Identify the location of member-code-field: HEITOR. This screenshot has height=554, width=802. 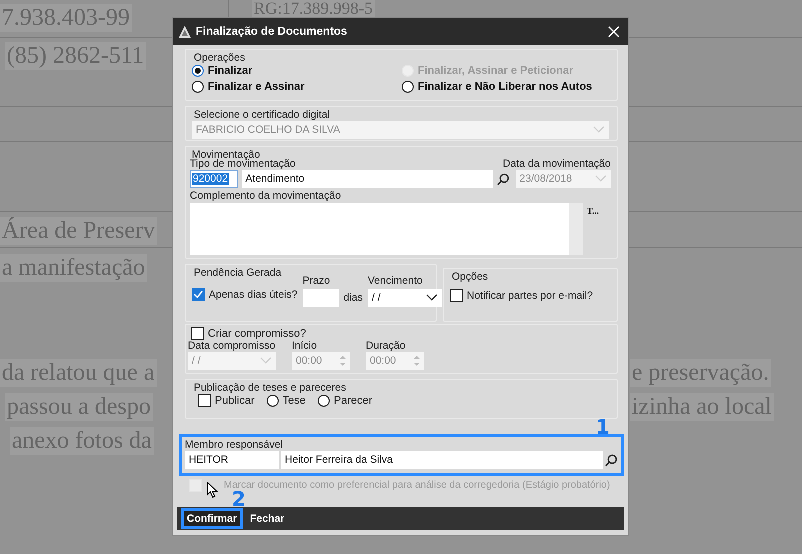
(232, 460).